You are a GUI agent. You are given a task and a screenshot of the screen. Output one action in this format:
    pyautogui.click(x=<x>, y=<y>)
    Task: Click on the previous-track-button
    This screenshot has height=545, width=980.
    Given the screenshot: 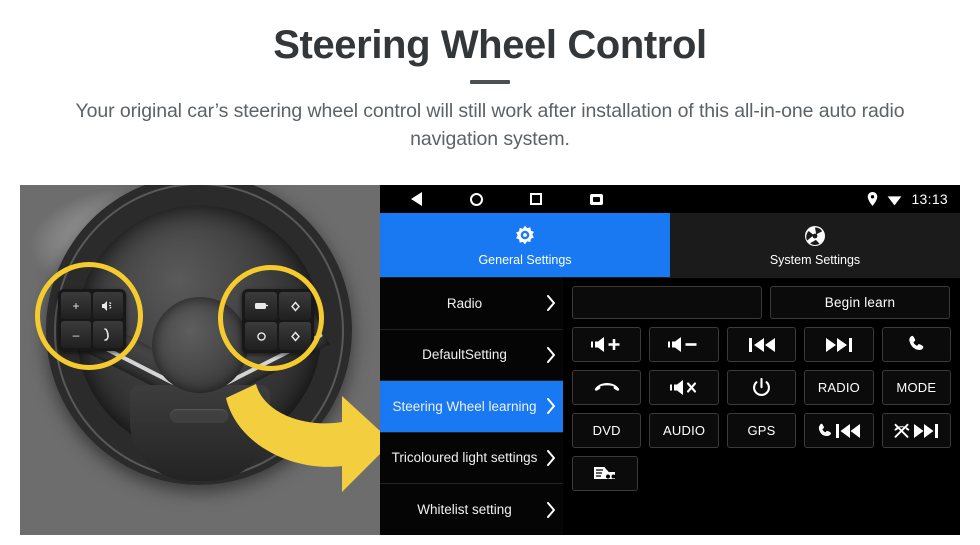 What is the action you would take?
    pyautogui.click(x=761, y=344)
    